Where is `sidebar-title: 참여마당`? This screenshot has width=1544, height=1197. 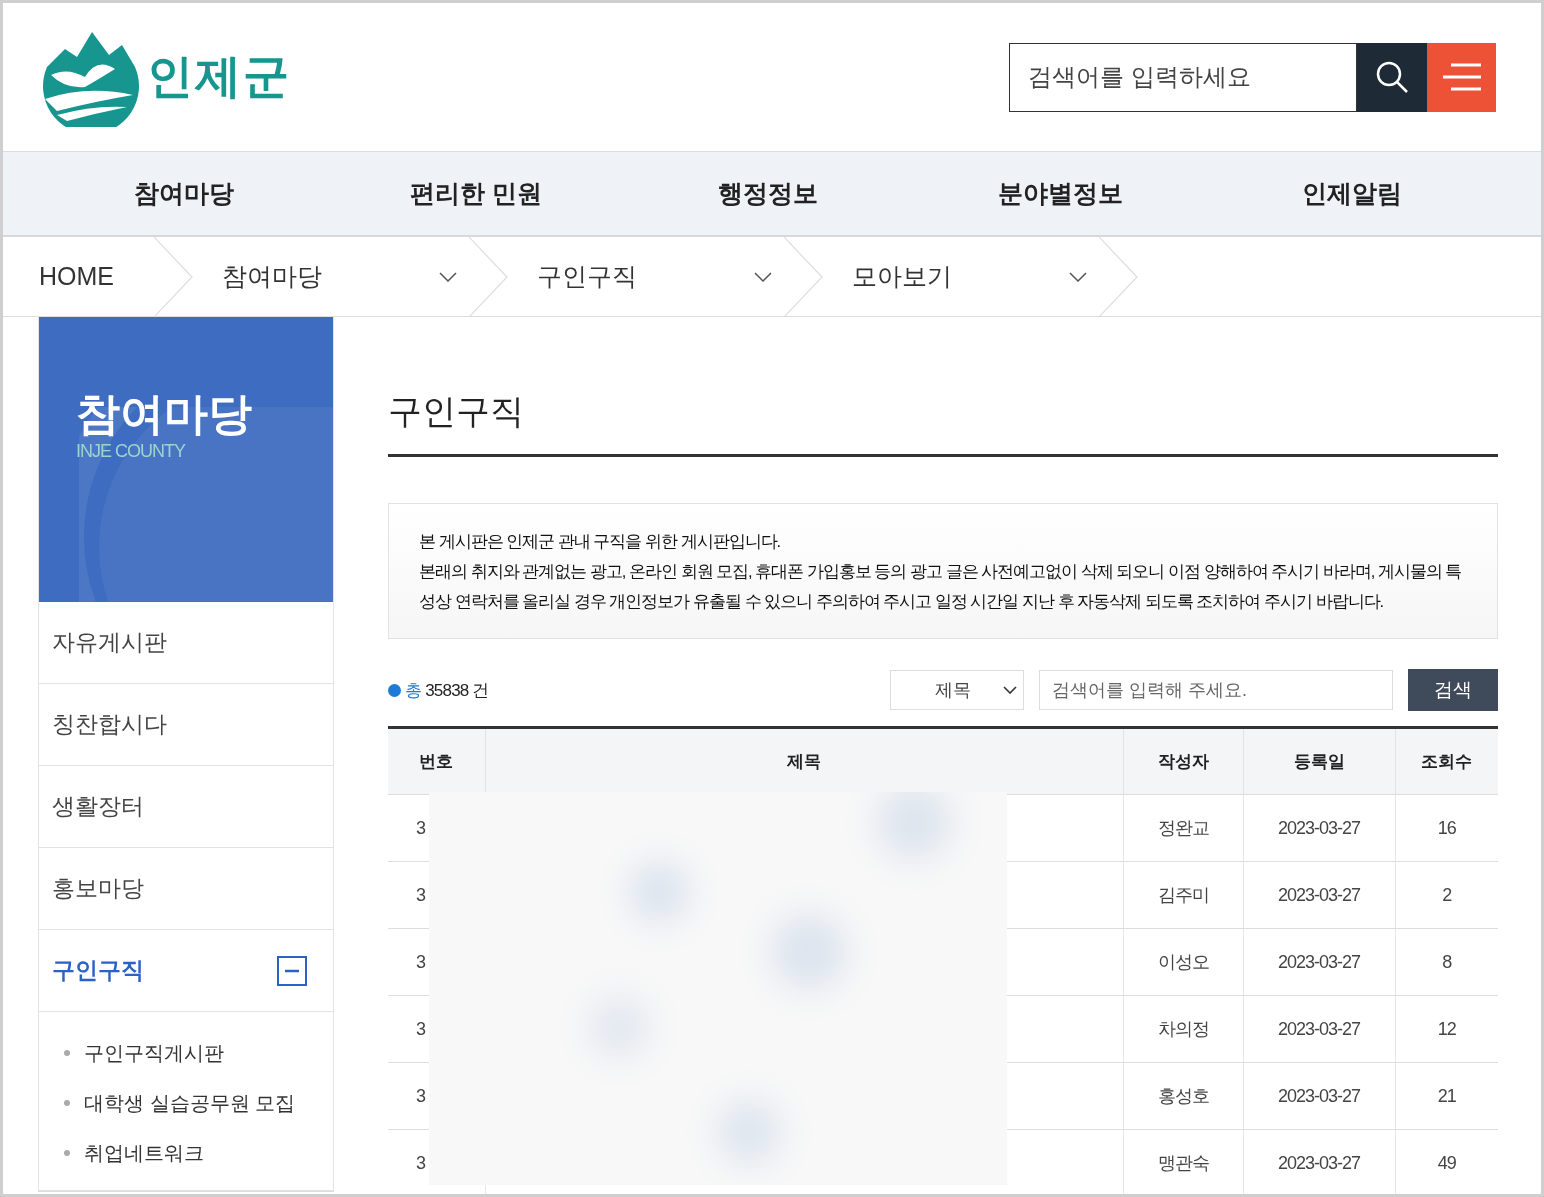 sidebar-title: 참여마당 is located at coordinates (164, 414).